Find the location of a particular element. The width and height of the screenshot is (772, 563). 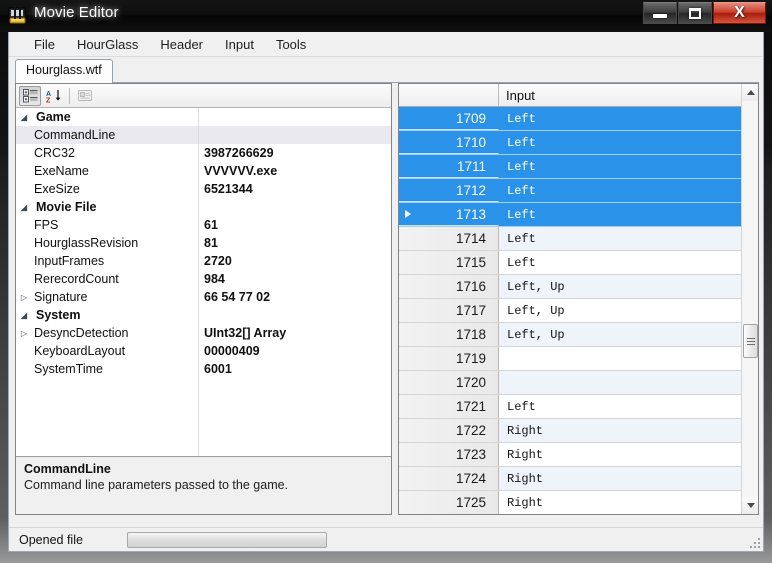

row-header-cell: 1712 is located at coordinates (449, 190).